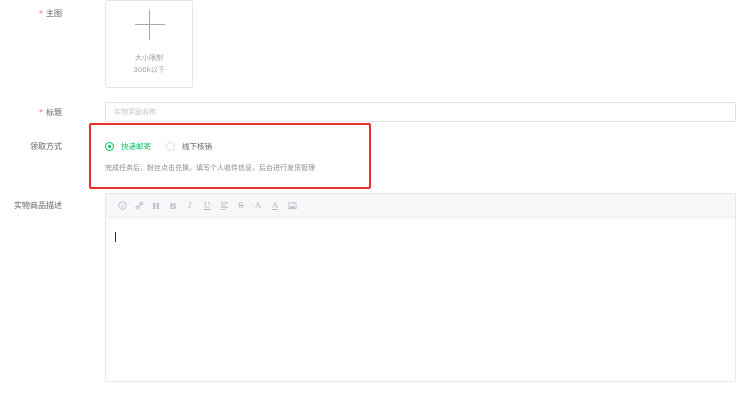 This screenshot has width=750, height=400. What do you see at coordinates (50, 112) in the screenshot?
I see `title-label: * 标题` at bounding box center [50, 112].